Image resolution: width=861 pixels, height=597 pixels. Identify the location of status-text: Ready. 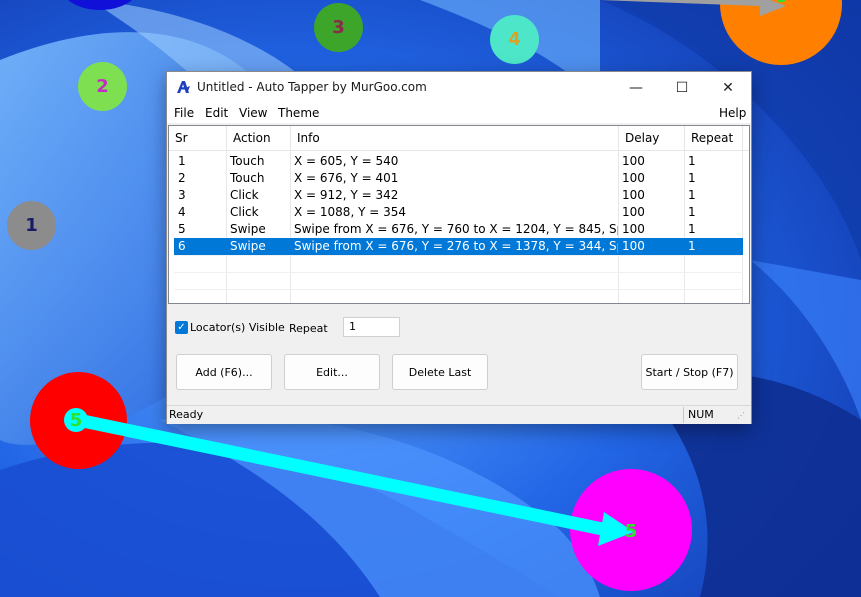
(186, 414).